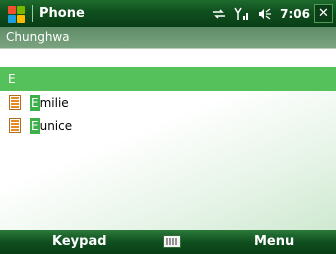  Describe the element at coordinates (274, 242) in the screenshot. I see `menu-softkey: Menu` at that location.